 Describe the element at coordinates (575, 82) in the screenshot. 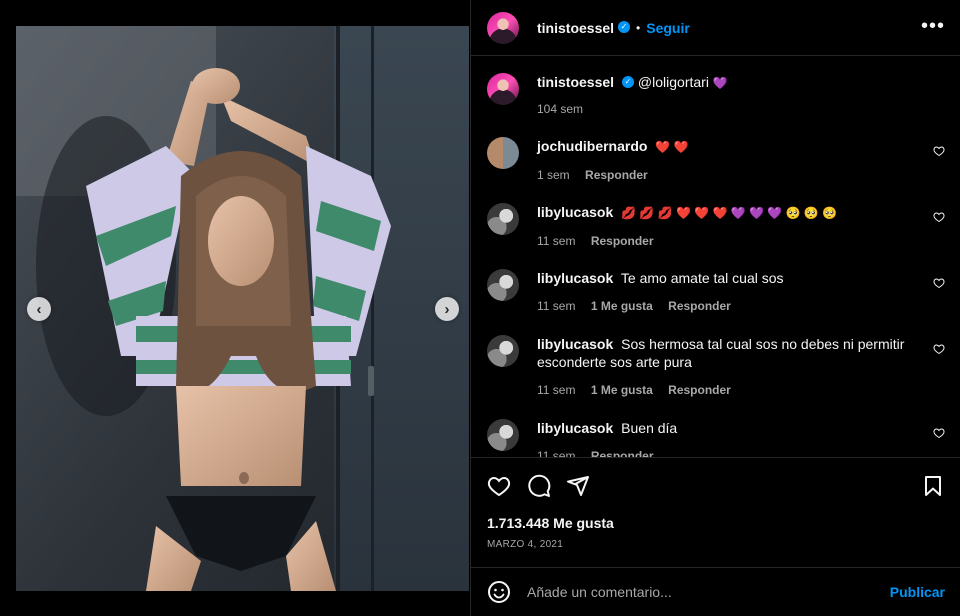

I see `caption-username: tinistoessel` at that location.